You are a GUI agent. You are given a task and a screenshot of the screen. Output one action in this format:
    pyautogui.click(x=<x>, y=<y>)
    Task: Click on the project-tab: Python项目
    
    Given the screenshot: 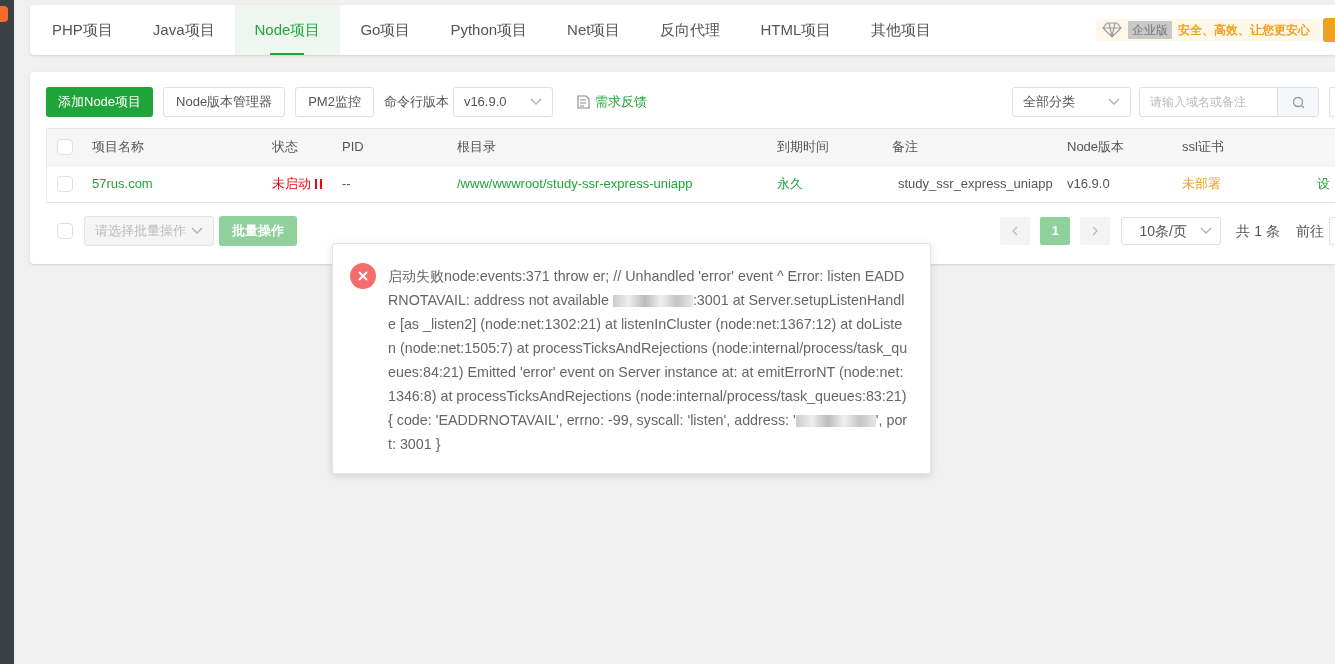 What is the action you would take?
    pyautogui.click(x=489, y=30)
    